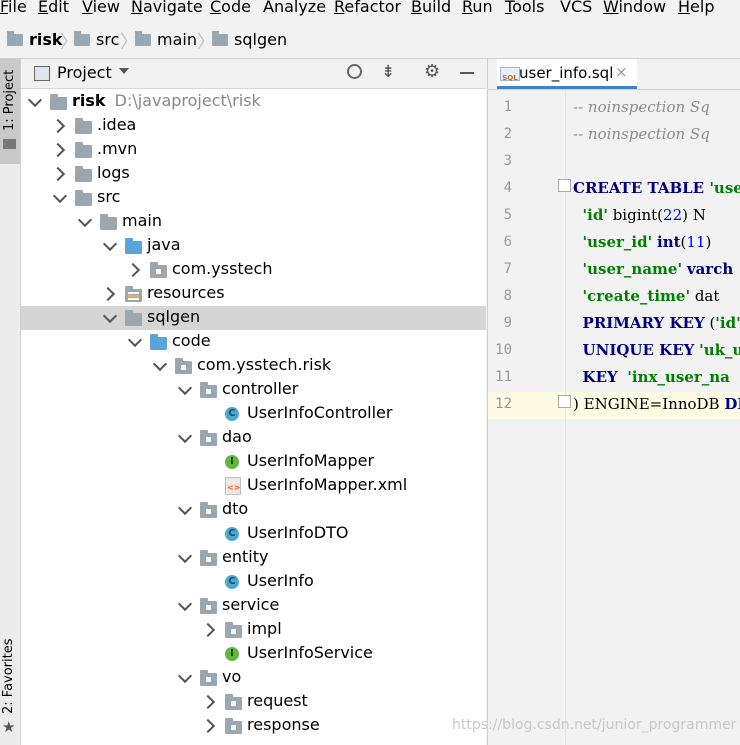 The width and height of the screenshot is (740, 745). What do you see at coordinates (507, 269) in the screenshot?
I see `line-number: 7` at bounding box center [507, 269].